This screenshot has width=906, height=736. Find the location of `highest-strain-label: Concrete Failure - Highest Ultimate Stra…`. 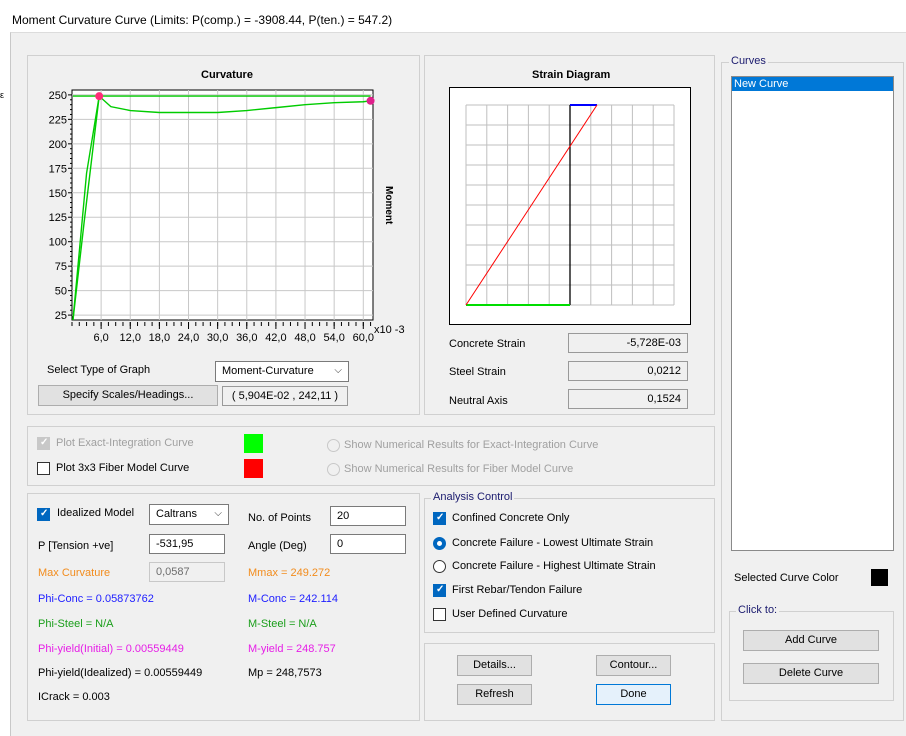

highest-strain-label: Concrete Failure - Highest Ultimate Stra… is located at coordinates (554, 566).